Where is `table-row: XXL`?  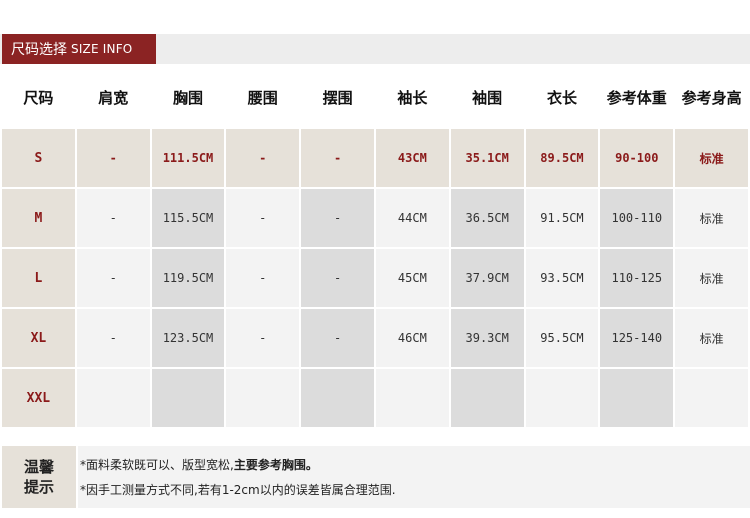
table-row: XXL is located at coordinates (375, 398).